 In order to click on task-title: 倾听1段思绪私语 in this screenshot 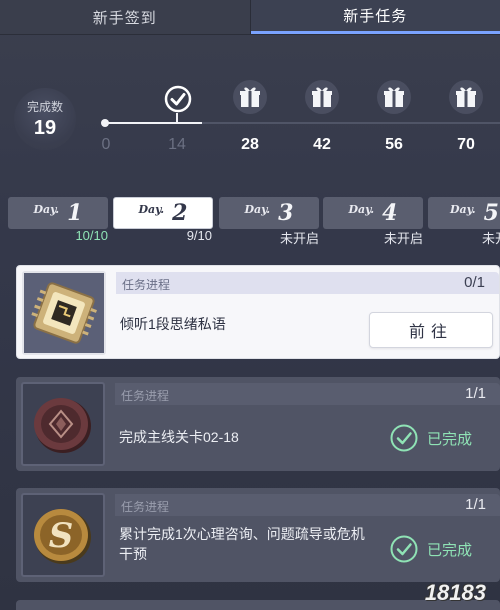, I will do `click(173, 324)`.